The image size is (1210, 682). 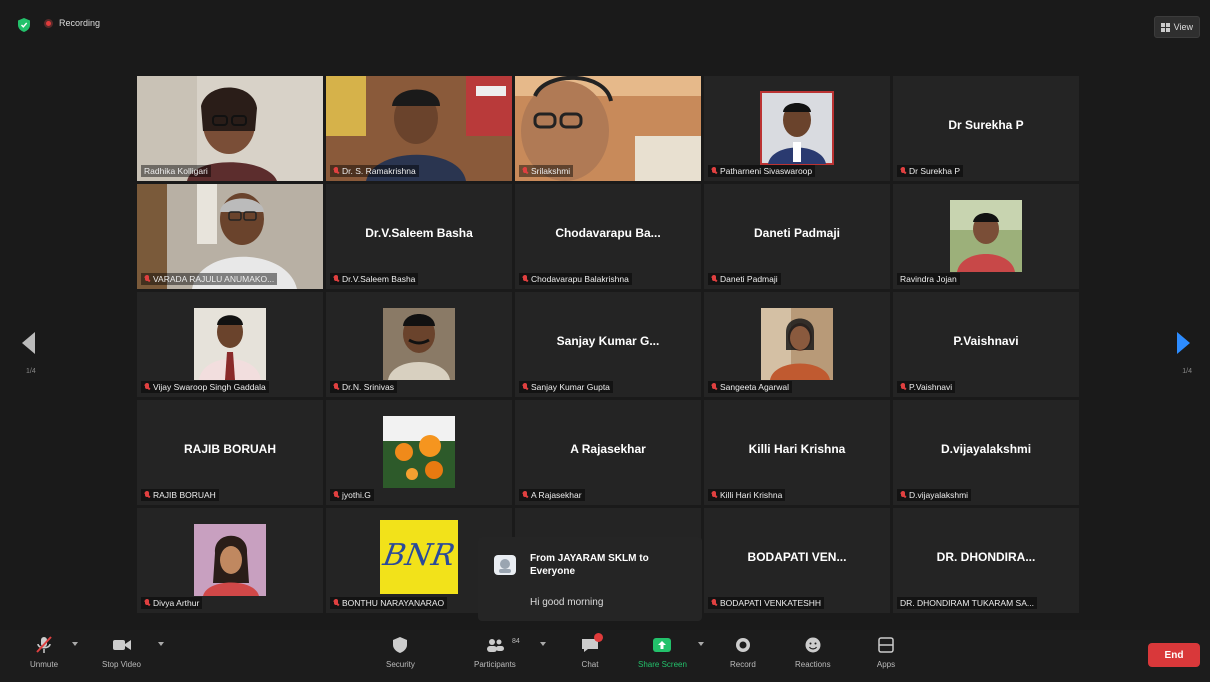 I want to click on participant-tile: Chodavarapu Ba... Chodavarapu Balakrishna, so click(x=608, y=236).